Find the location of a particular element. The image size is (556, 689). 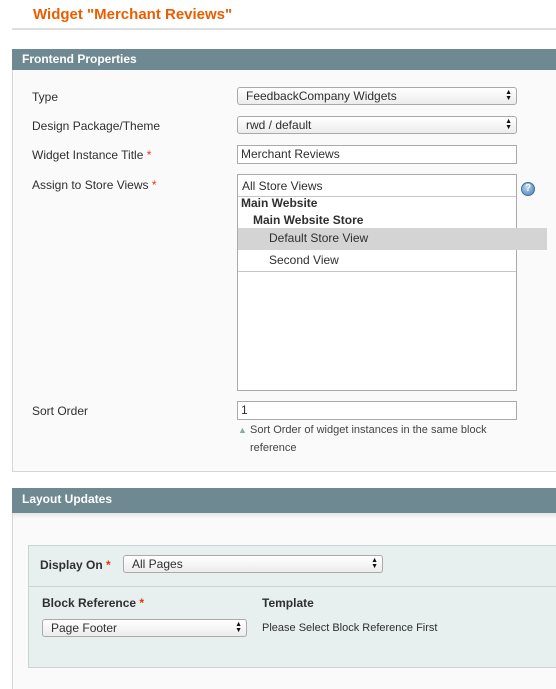

theme-select: rwd / default ▲ ▼ is located at coordinates (377, 125).